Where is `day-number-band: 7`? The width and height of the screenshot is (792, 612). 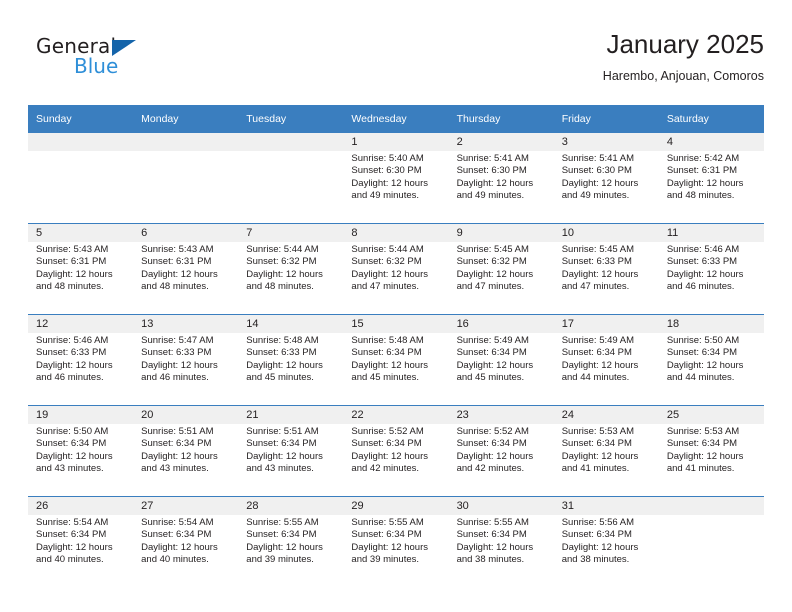 day-number-band: 7 is located at coordinates (291, 233).